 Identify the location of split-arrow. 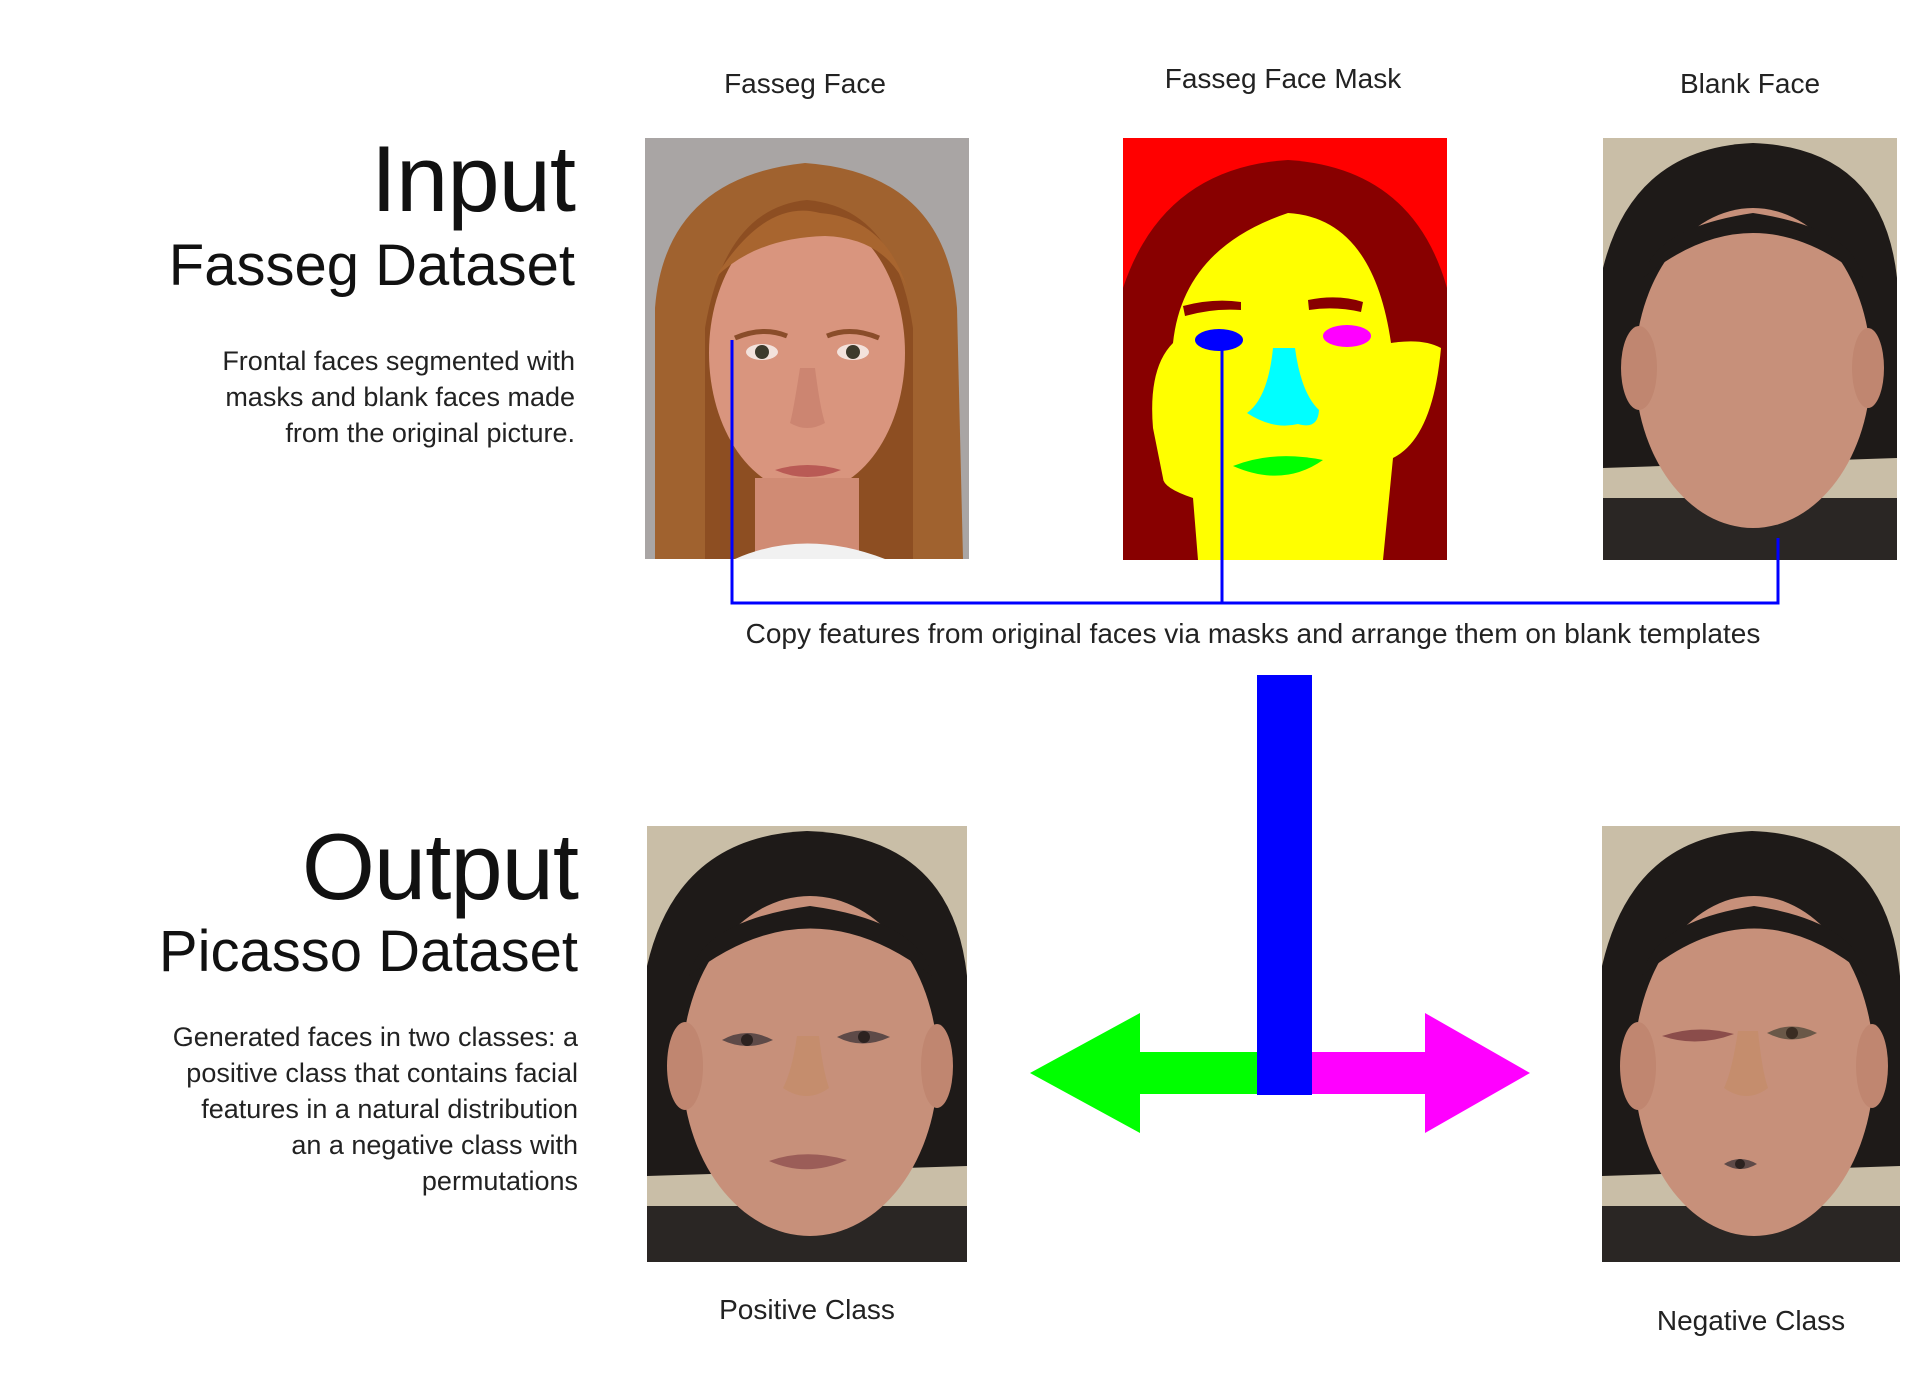
(1280, 904).